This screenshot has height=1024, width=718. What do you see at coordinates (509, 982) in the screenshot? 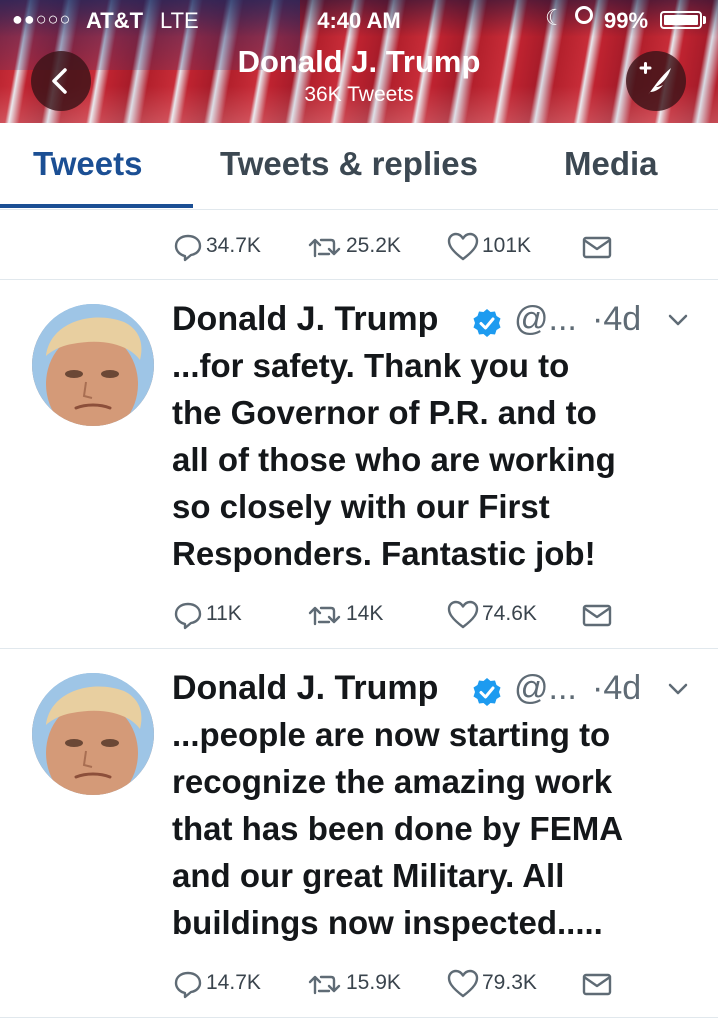
I see `like-count: 79.3K` at bounding box center [509, 982].